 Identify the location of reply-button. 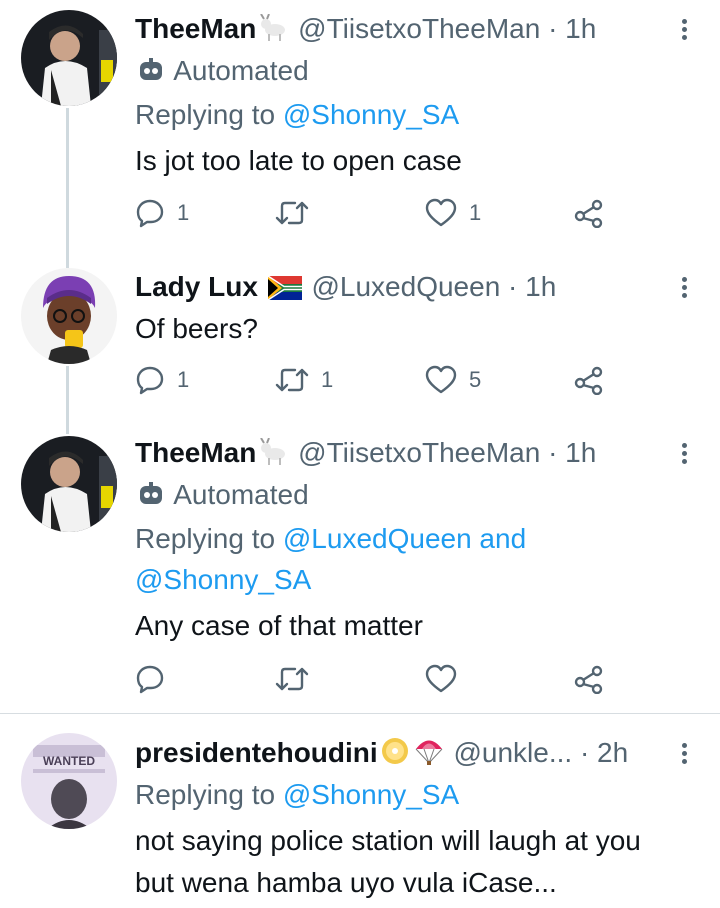
(156, 679).